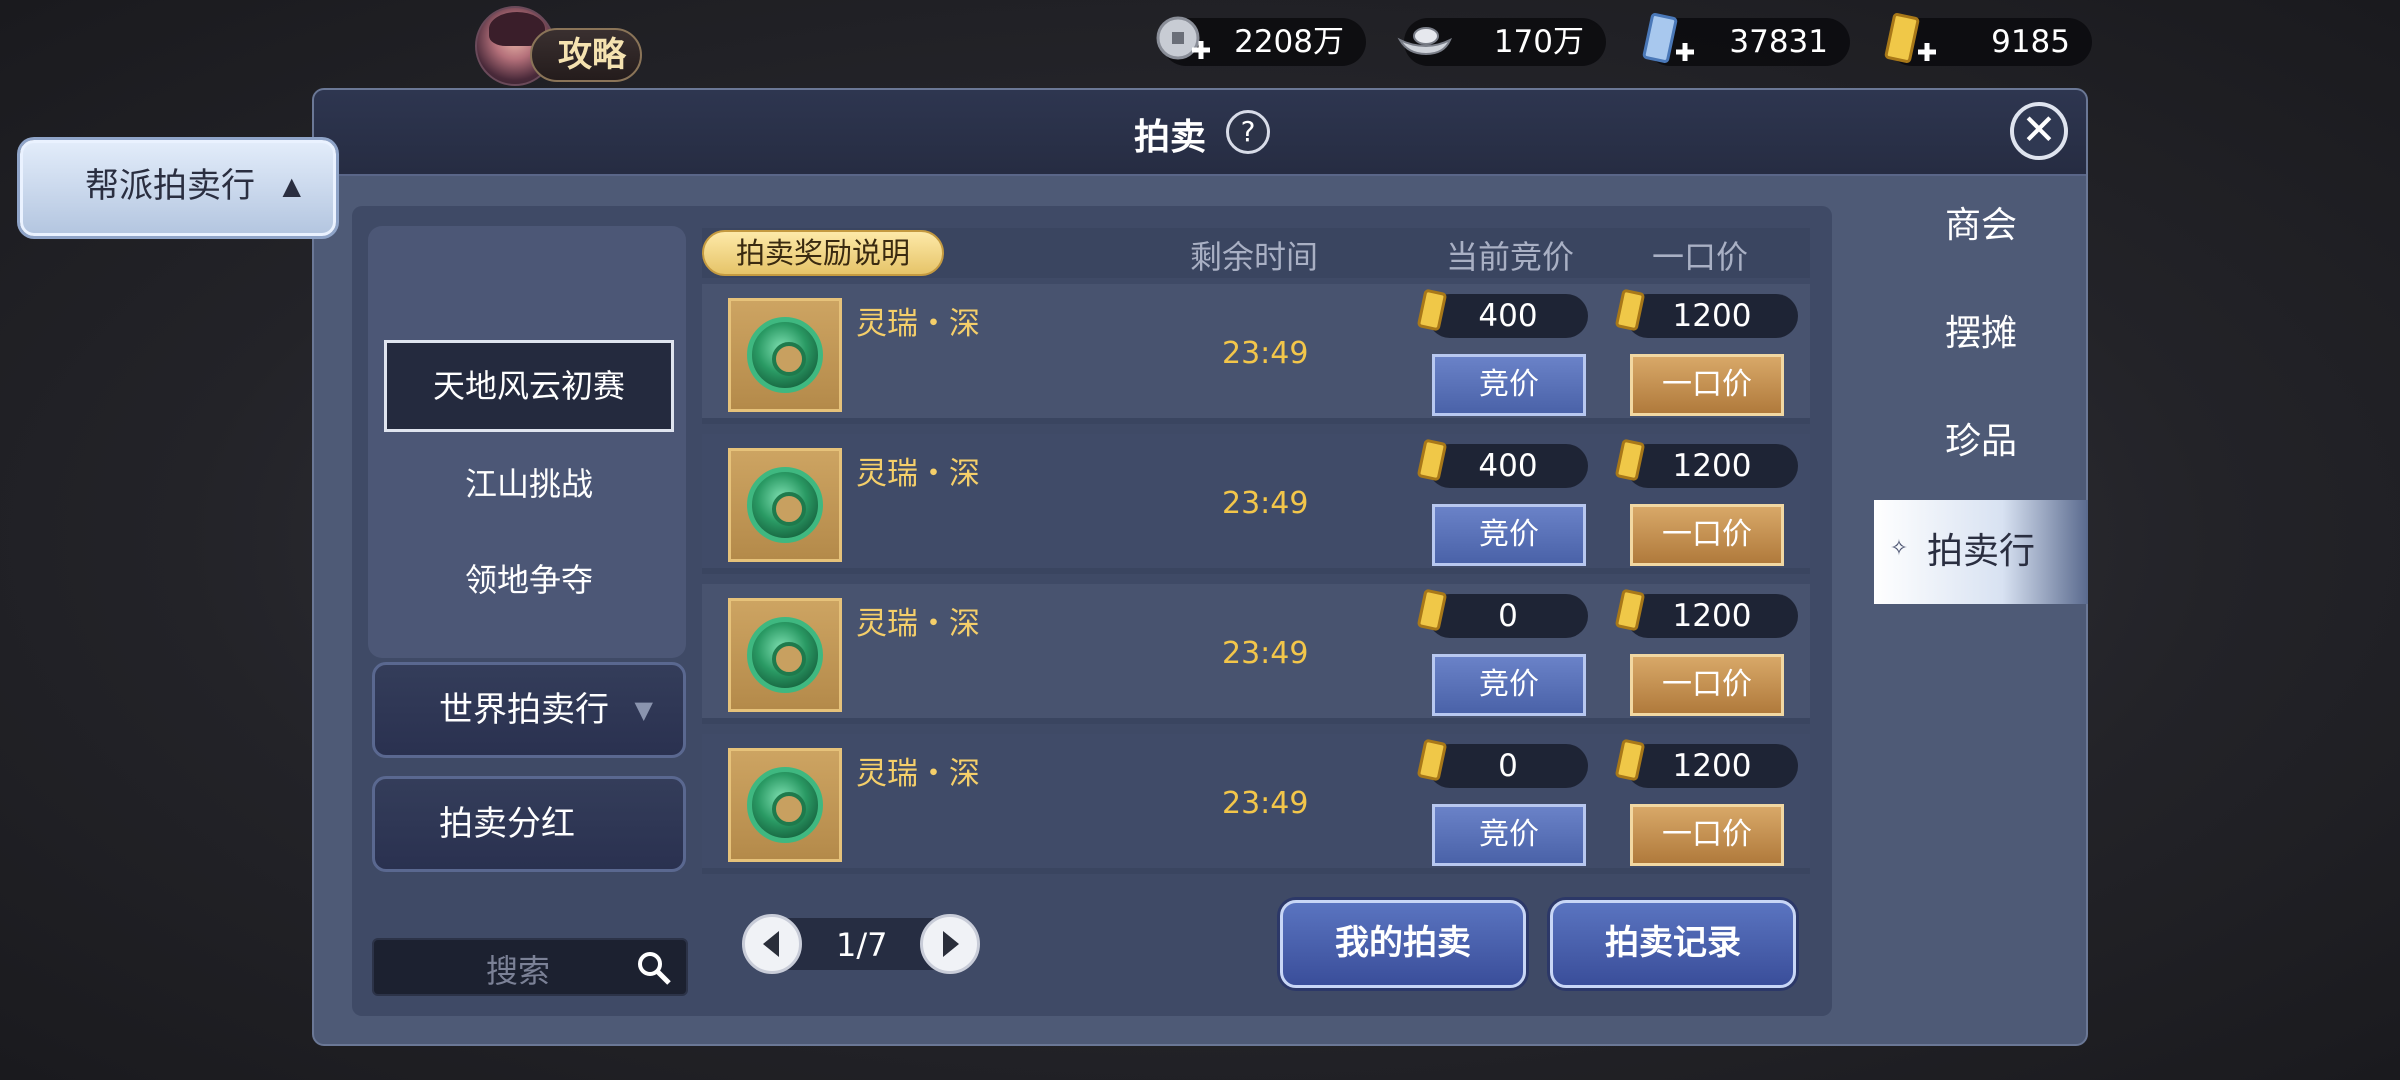 This screenshot has width=2400, height=1080. I want to click on submenu-item-tiandi: 天地风云初赛, so click(529, 386).